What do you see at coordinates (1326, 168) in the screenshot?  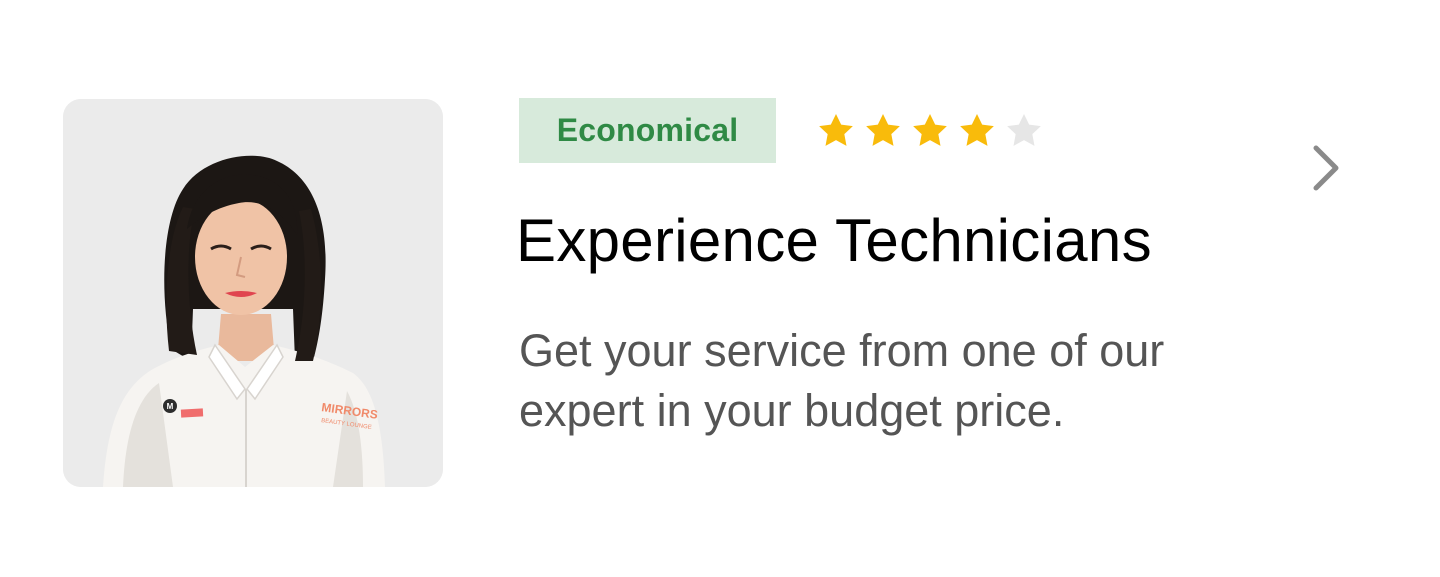 I see `chevron-right-icon` at bounding box center [1326, 168].